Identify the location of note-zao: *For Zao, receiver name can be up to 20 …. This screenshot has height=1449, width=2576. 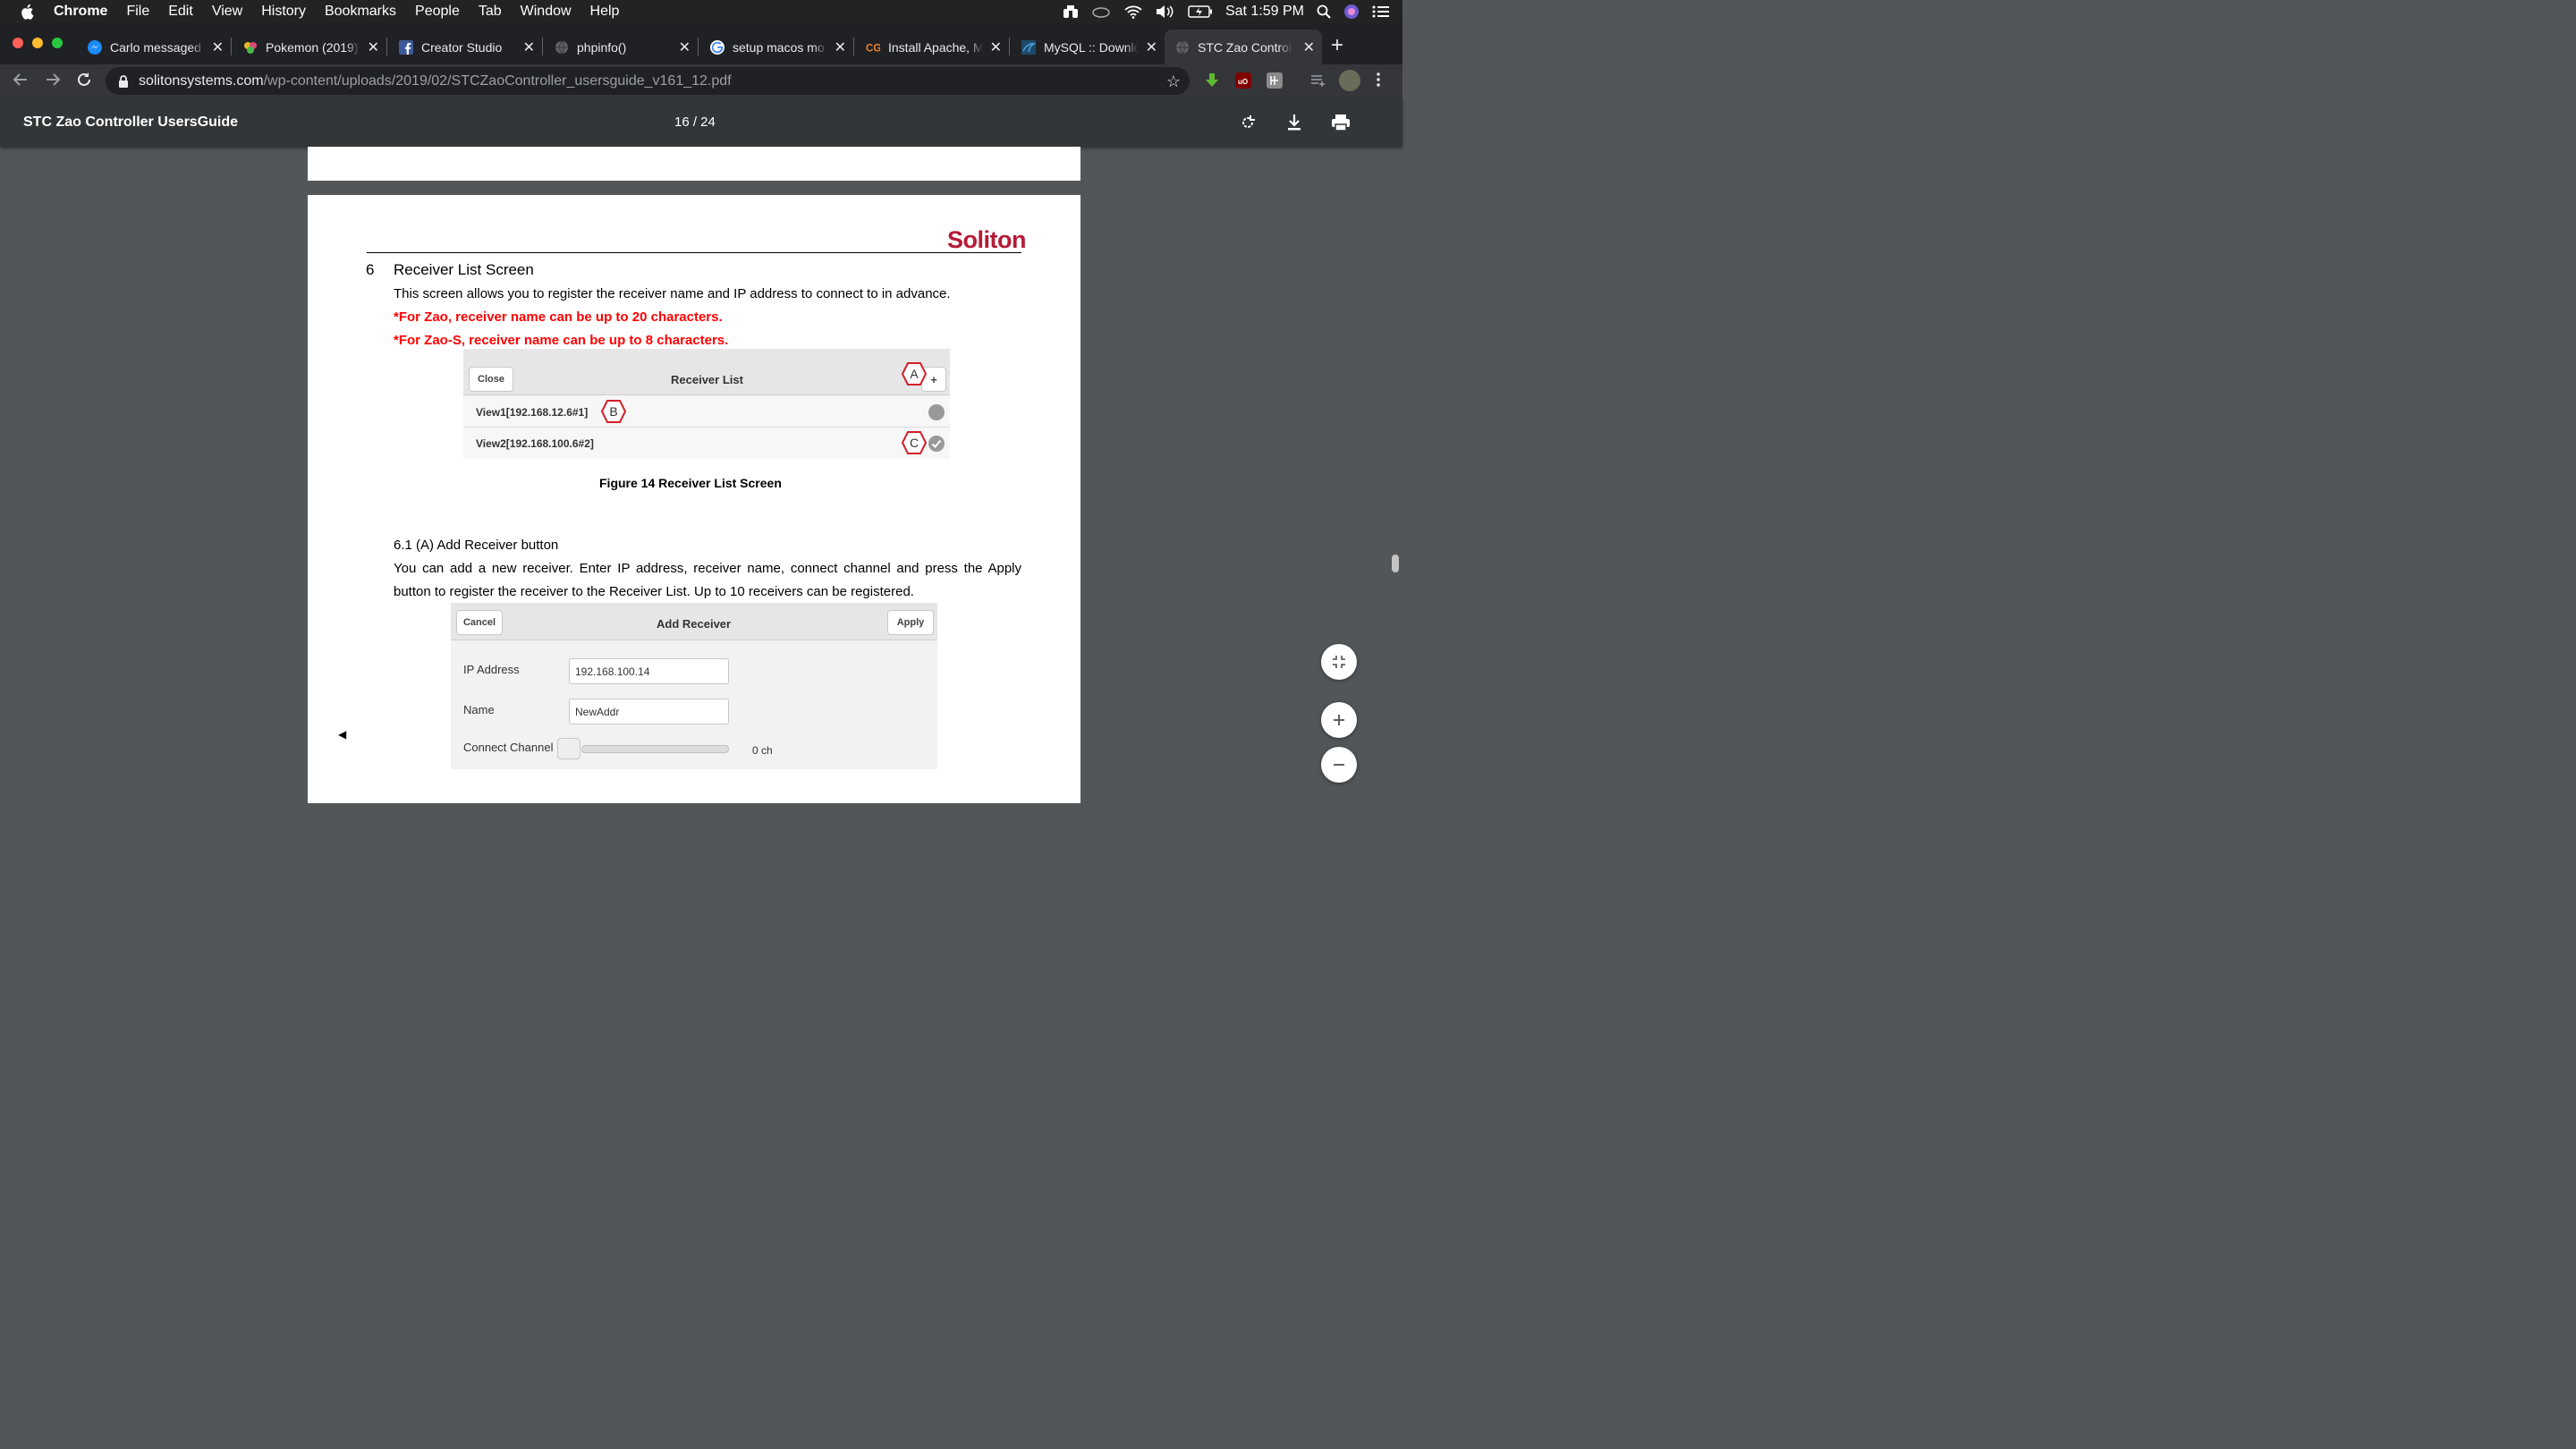
(558, 317).